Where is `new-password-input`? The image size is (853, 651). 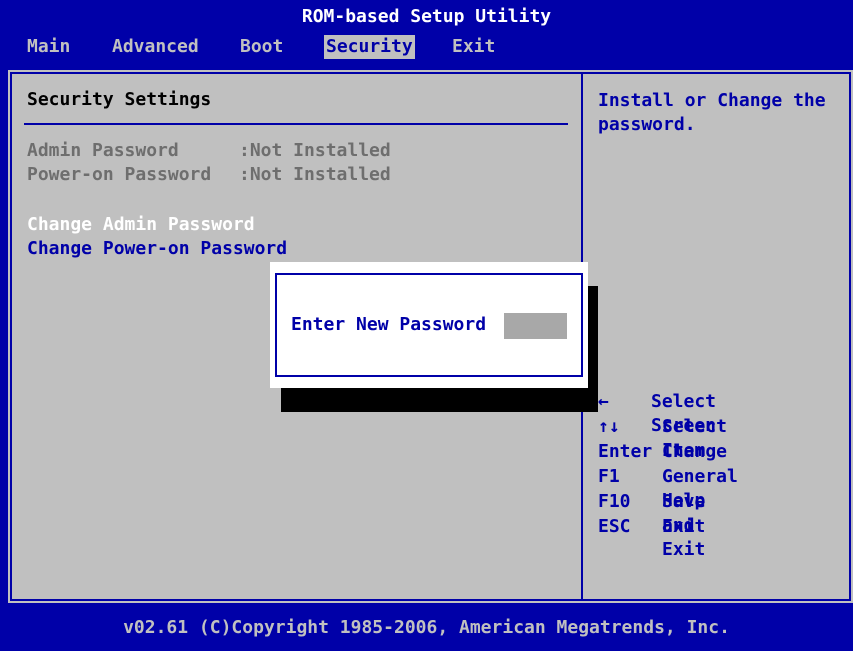
new-password-input is located at coordinates (535, 326).